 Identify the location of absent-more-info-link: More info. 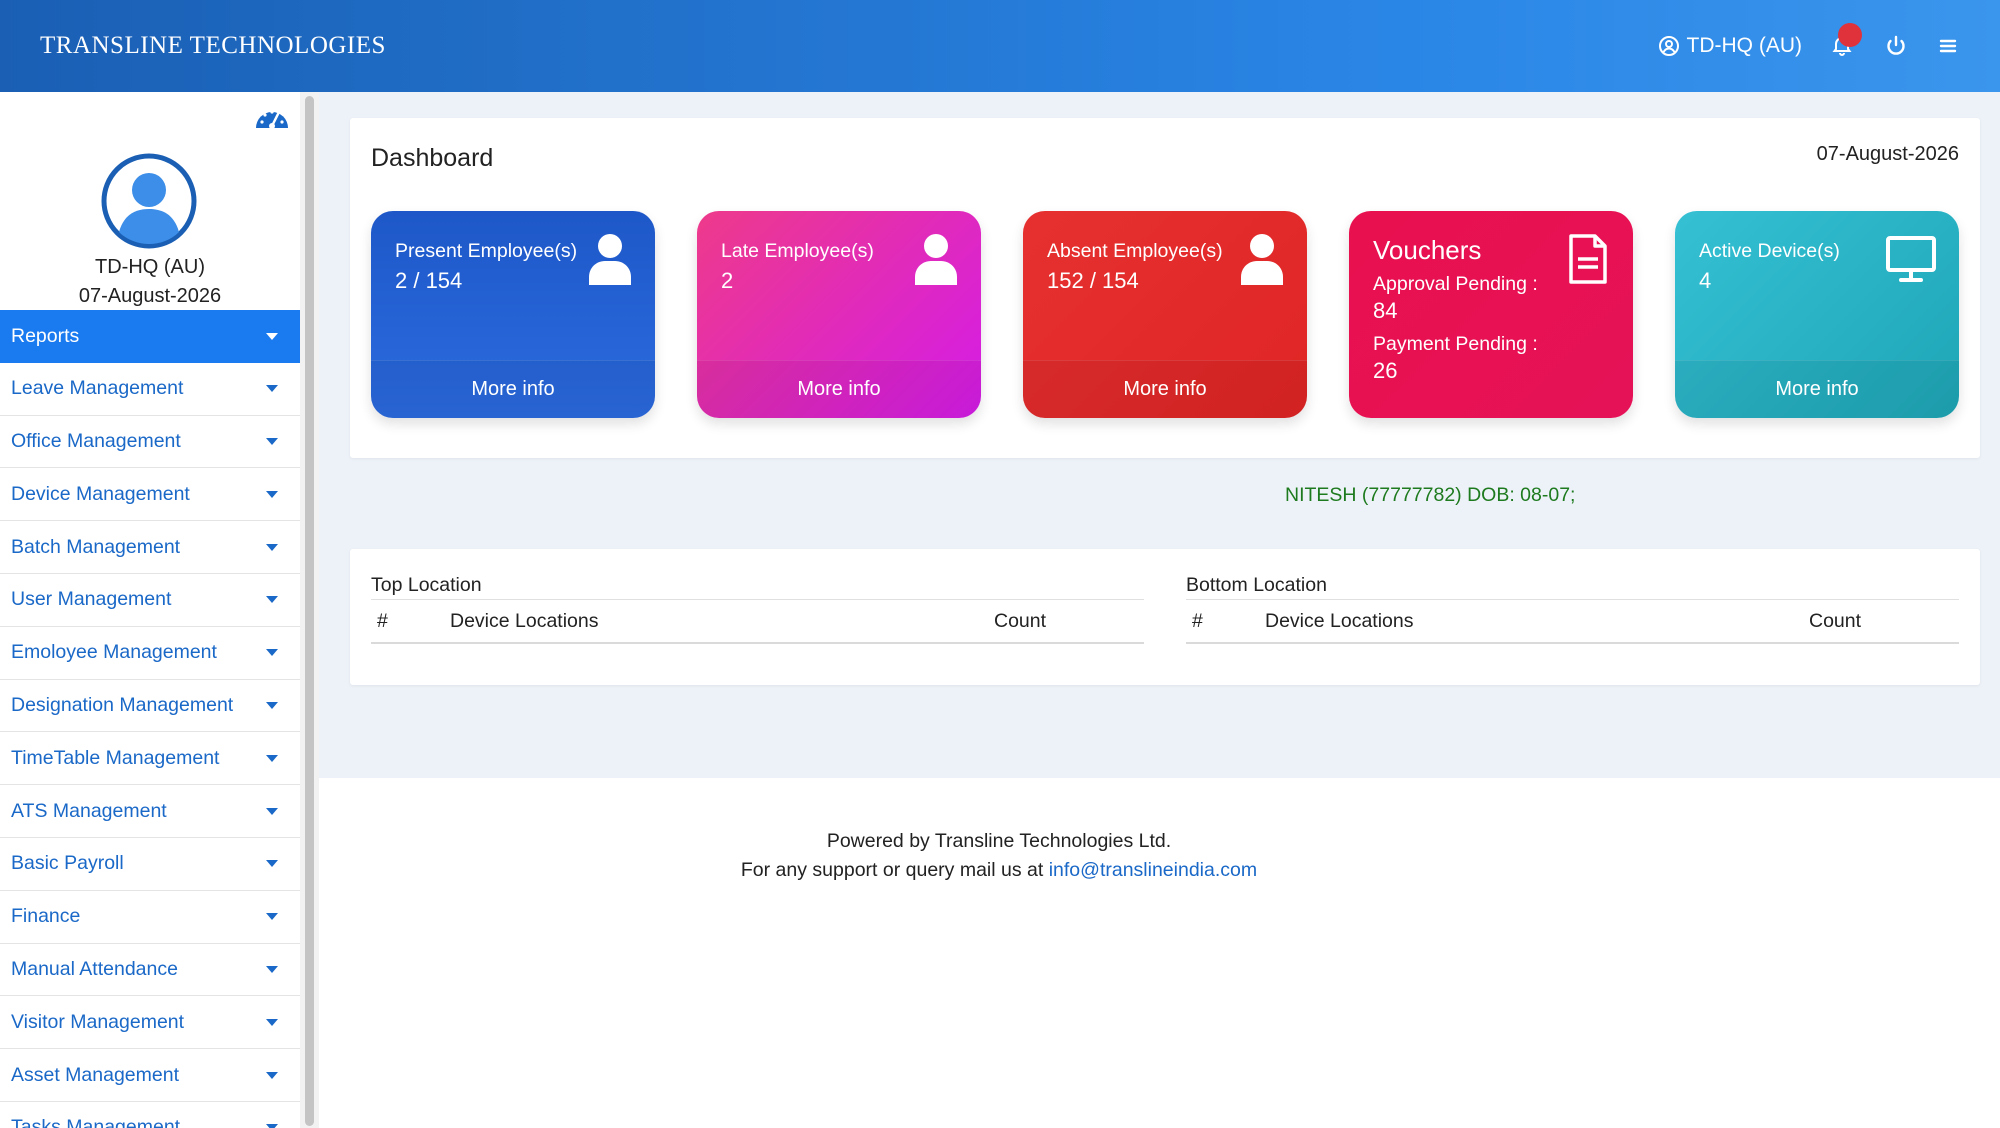
(1165, 389).